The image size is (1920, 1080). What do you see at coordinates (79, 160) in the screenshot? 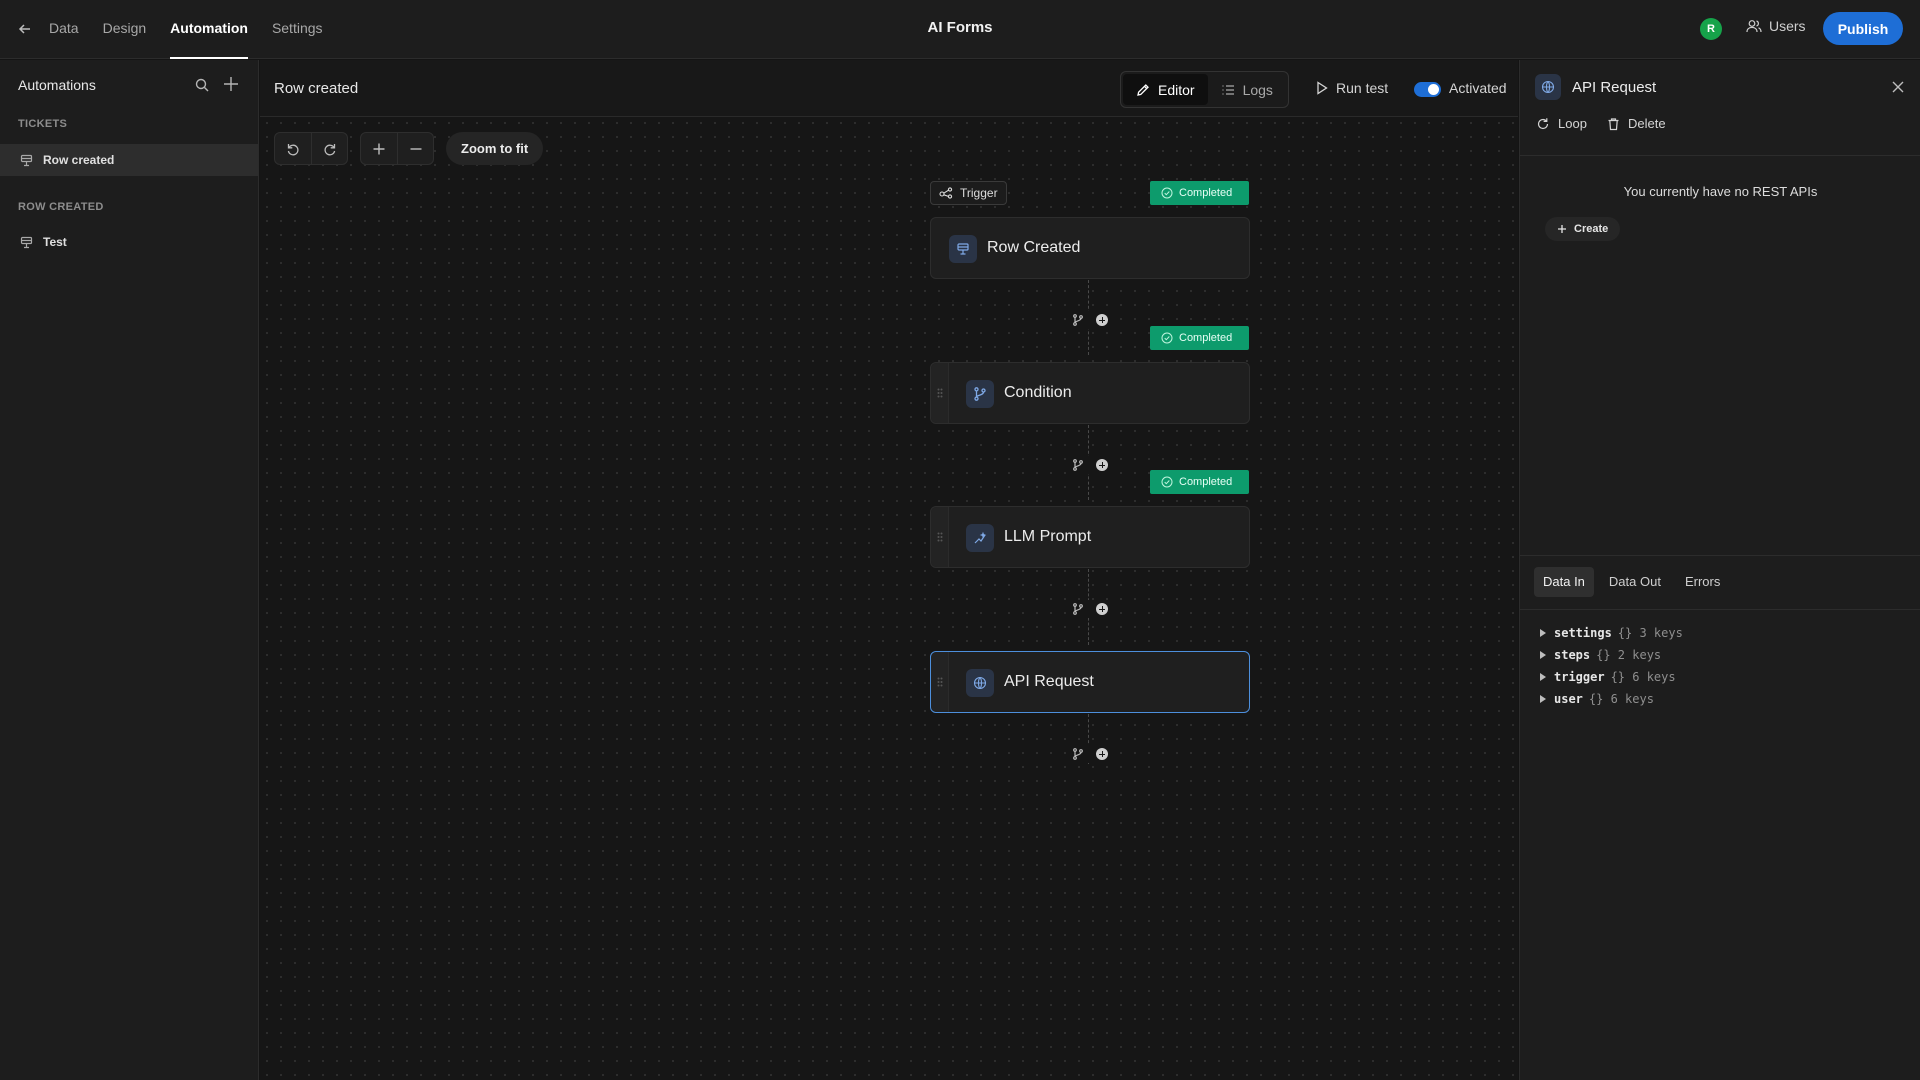
I see `sidebar-item-label: Row created` at bounding box center [79, 160].